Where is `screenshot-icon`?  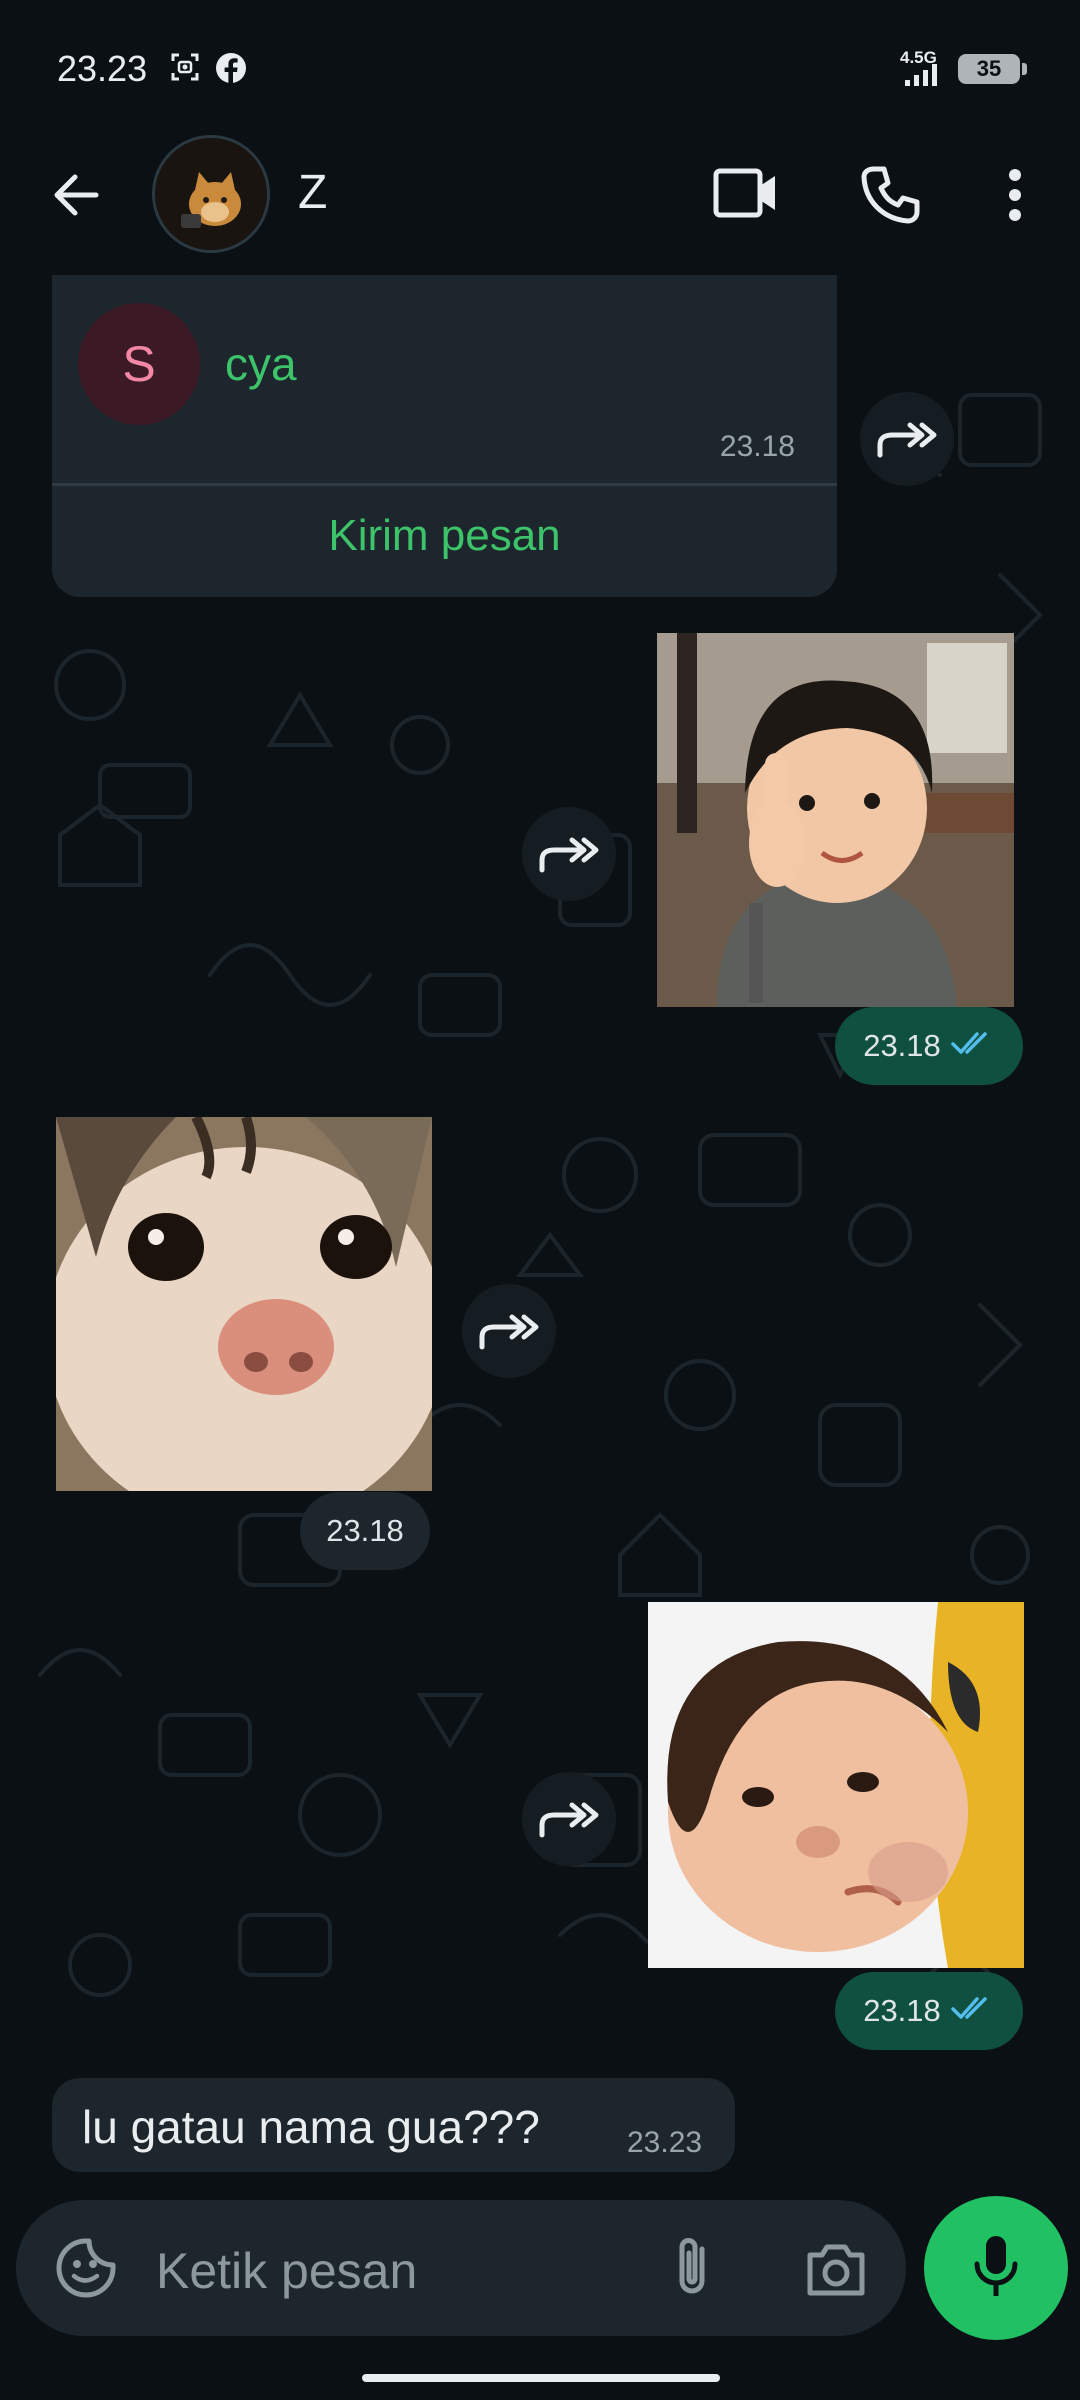
screenshot-icon is located at coordinates (185, 69).